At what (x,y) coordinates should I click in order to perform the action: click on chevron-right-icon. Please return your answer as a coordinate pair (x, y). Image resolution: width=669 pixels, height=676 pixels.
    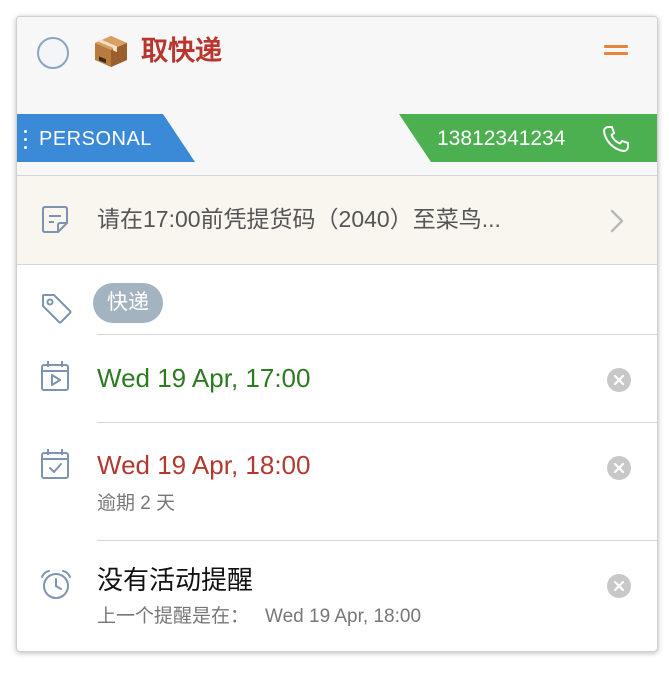
    Looking at the image, I should click on (617, 221).